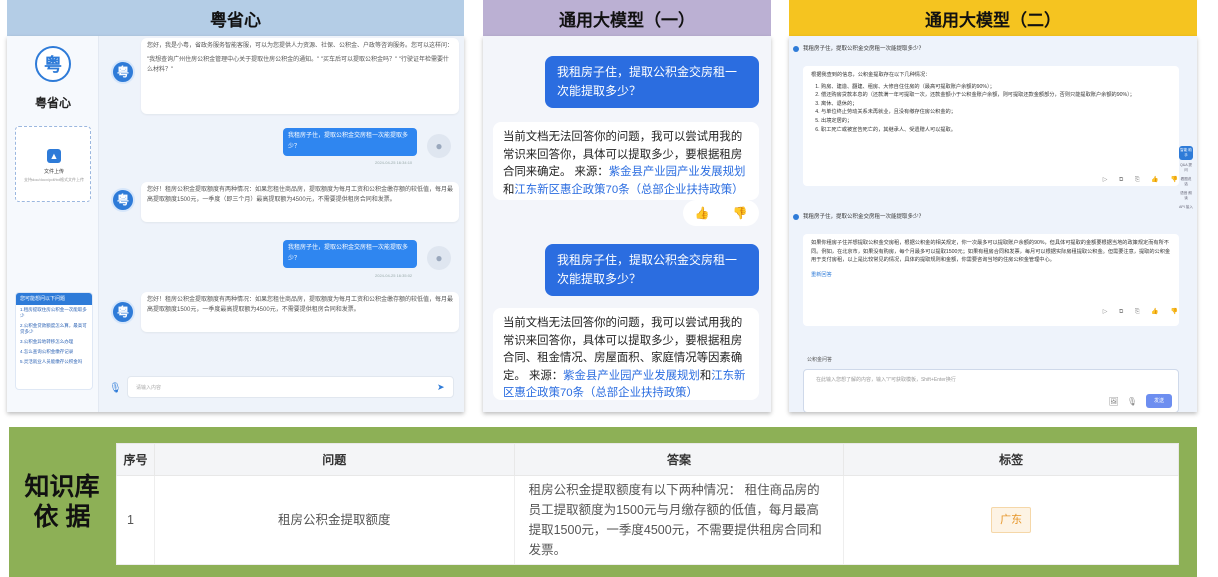 The height and width of the screenshot is (577, 1218). What do you see at coordinates (54, 299) in the screenshot?
I see `faq-title: 您可能想问以下问题` at bounding box center [54, 299].